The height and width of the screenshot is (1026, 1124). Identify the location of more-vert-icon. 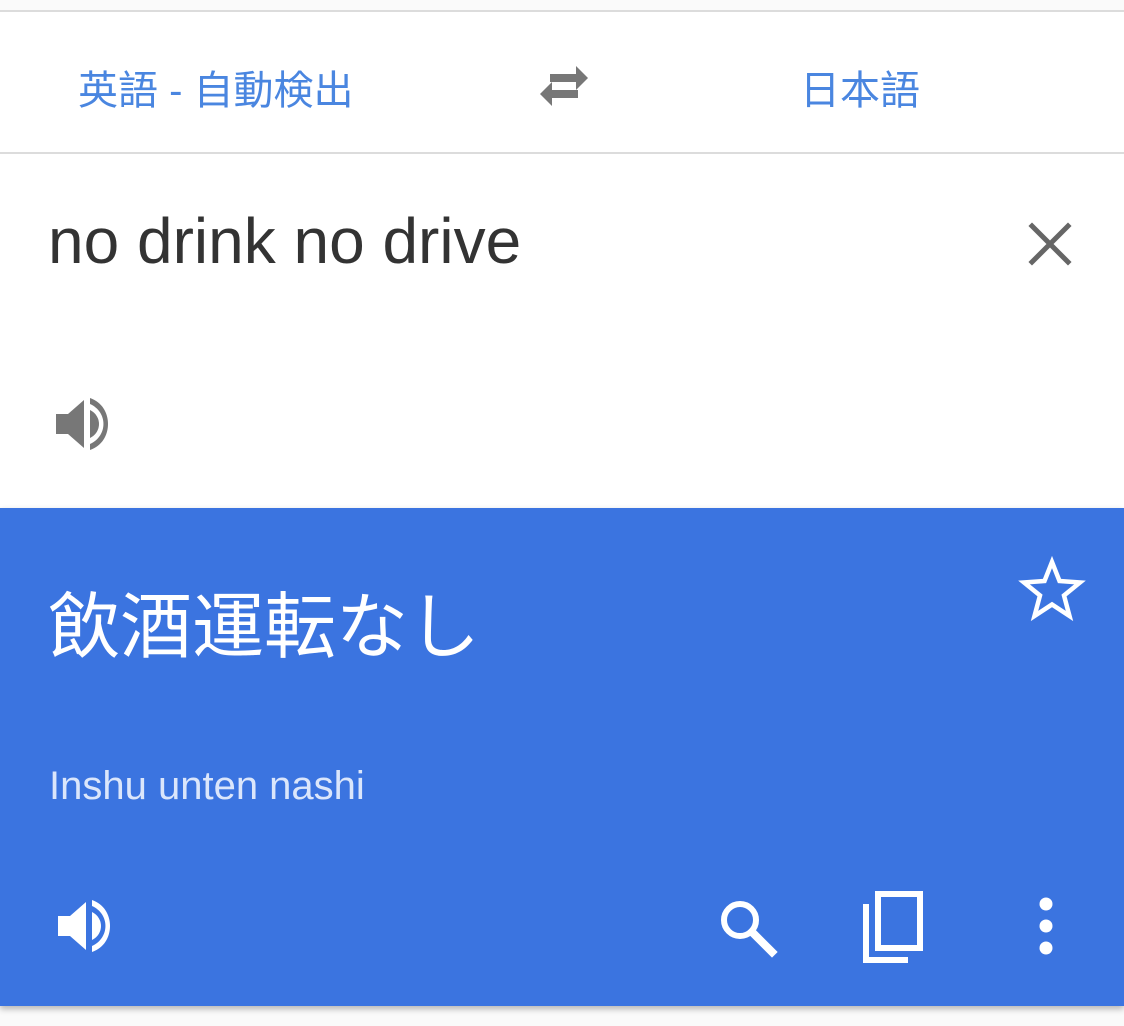
(1046, 926).